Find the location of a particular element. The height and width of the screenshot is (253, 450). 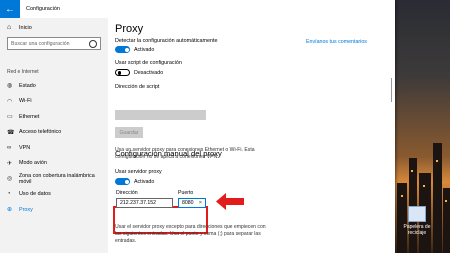

port-input: 8080 × is located at coordinates (192, 203).